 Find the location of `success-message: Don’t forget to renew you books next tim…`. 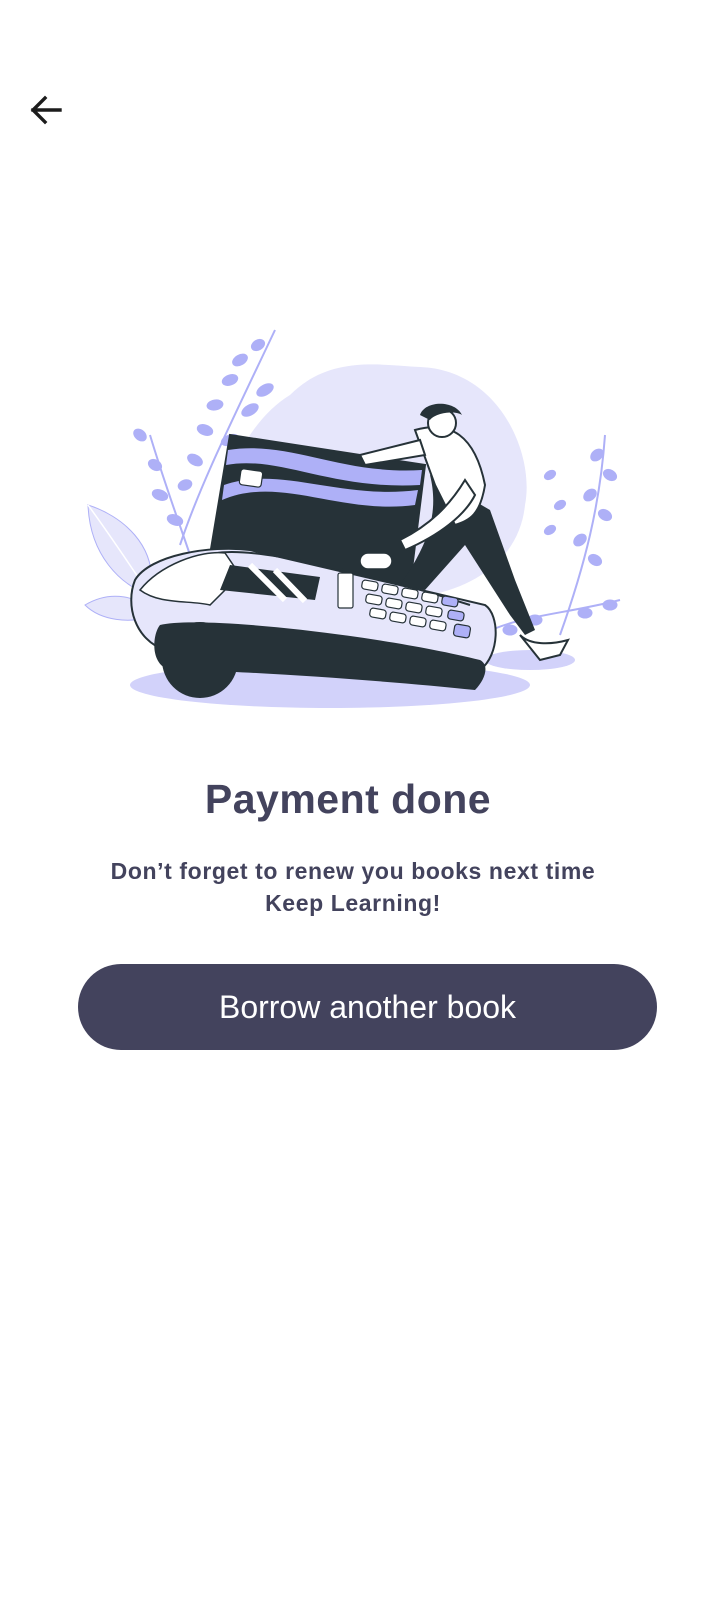

success-message: Don’t forget to renew you books next tim… is located at coordinates (353, 887).